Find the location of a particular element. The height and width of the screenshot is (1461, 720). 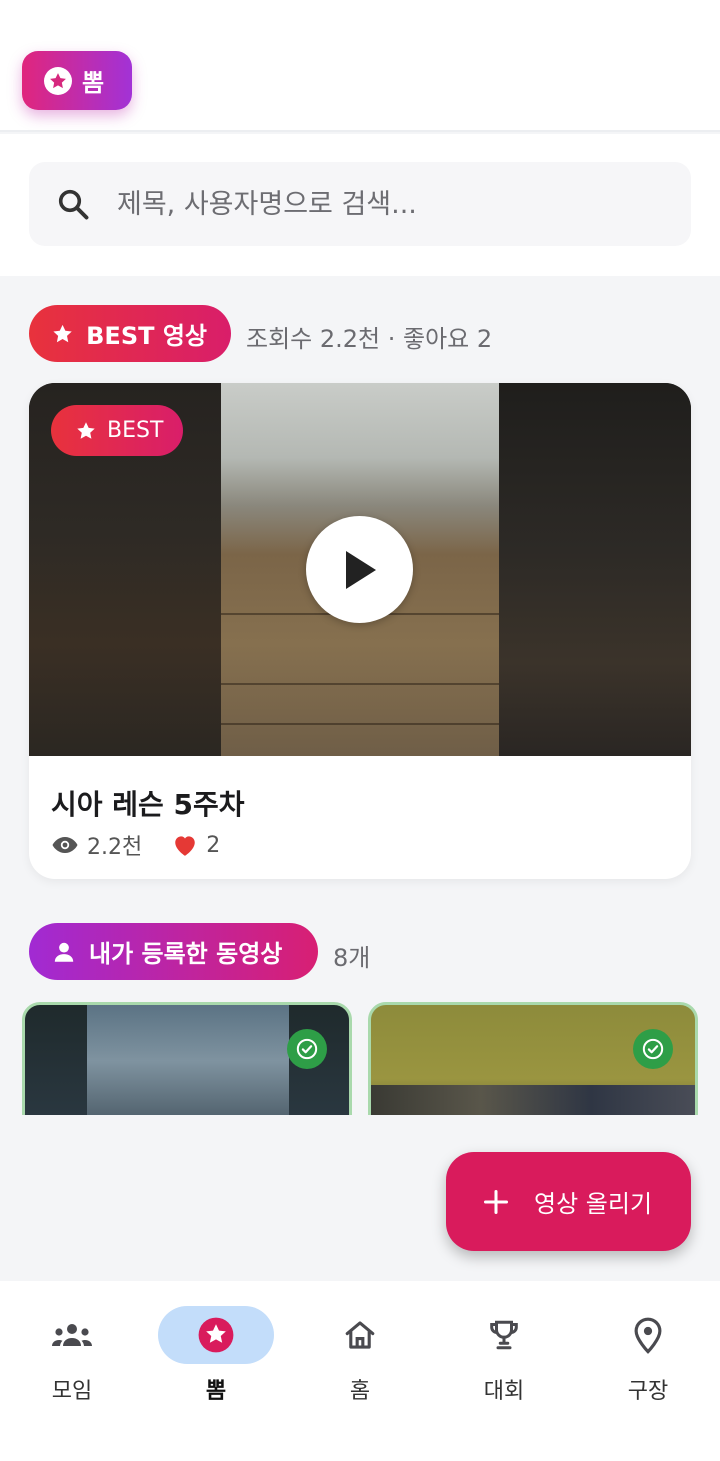

upload-video-button: 영상 올리기 is located at coordinates (568, 1201).